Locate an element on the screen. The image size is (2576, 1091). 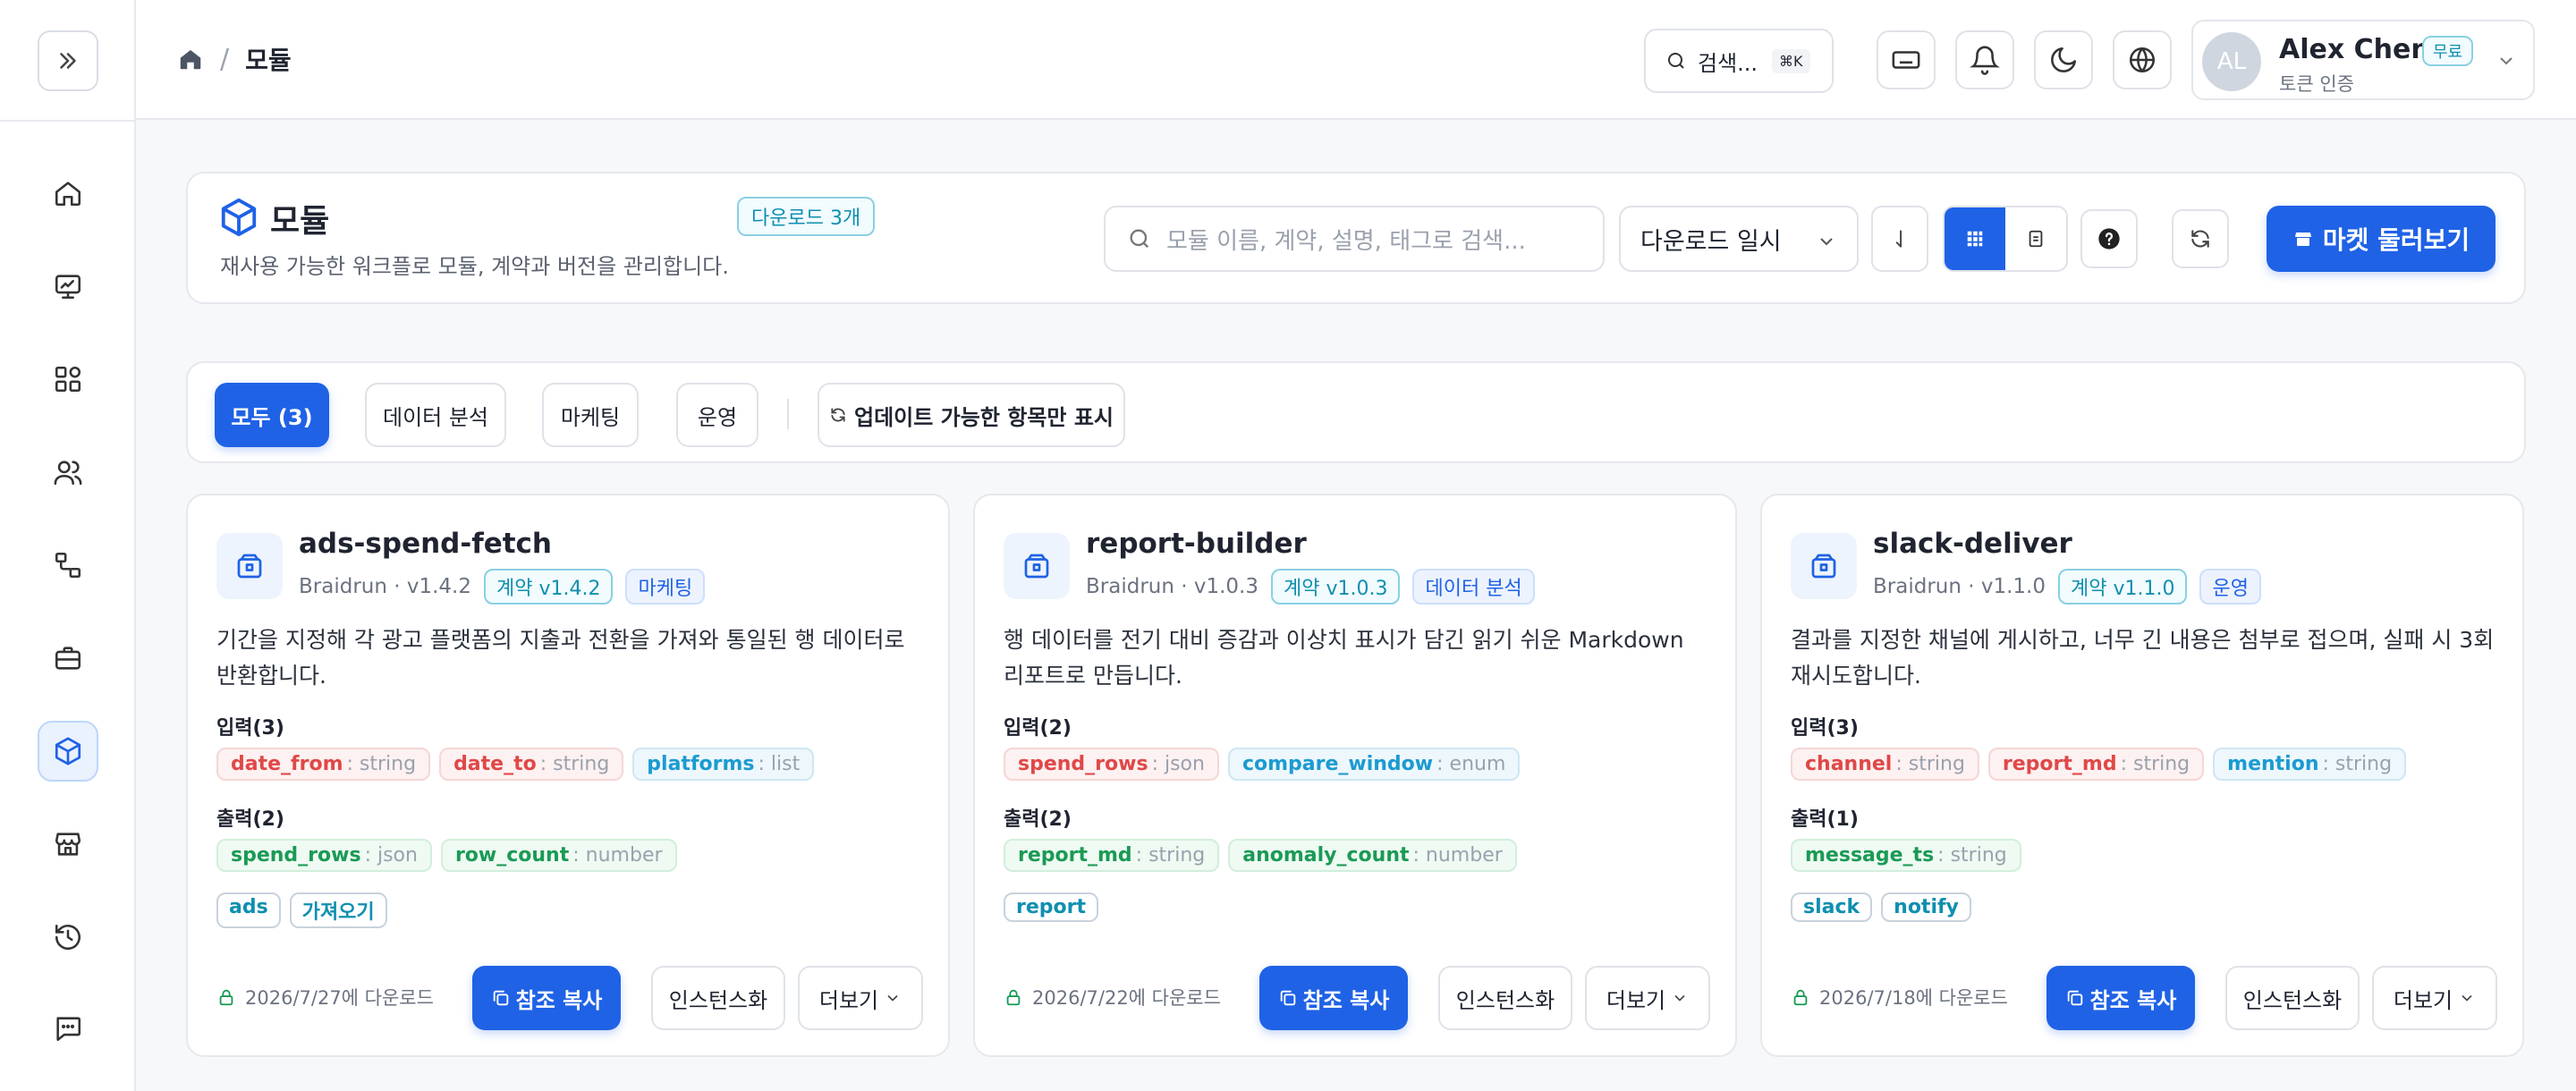
grid-view-button is located at coordinates (1975, 238).